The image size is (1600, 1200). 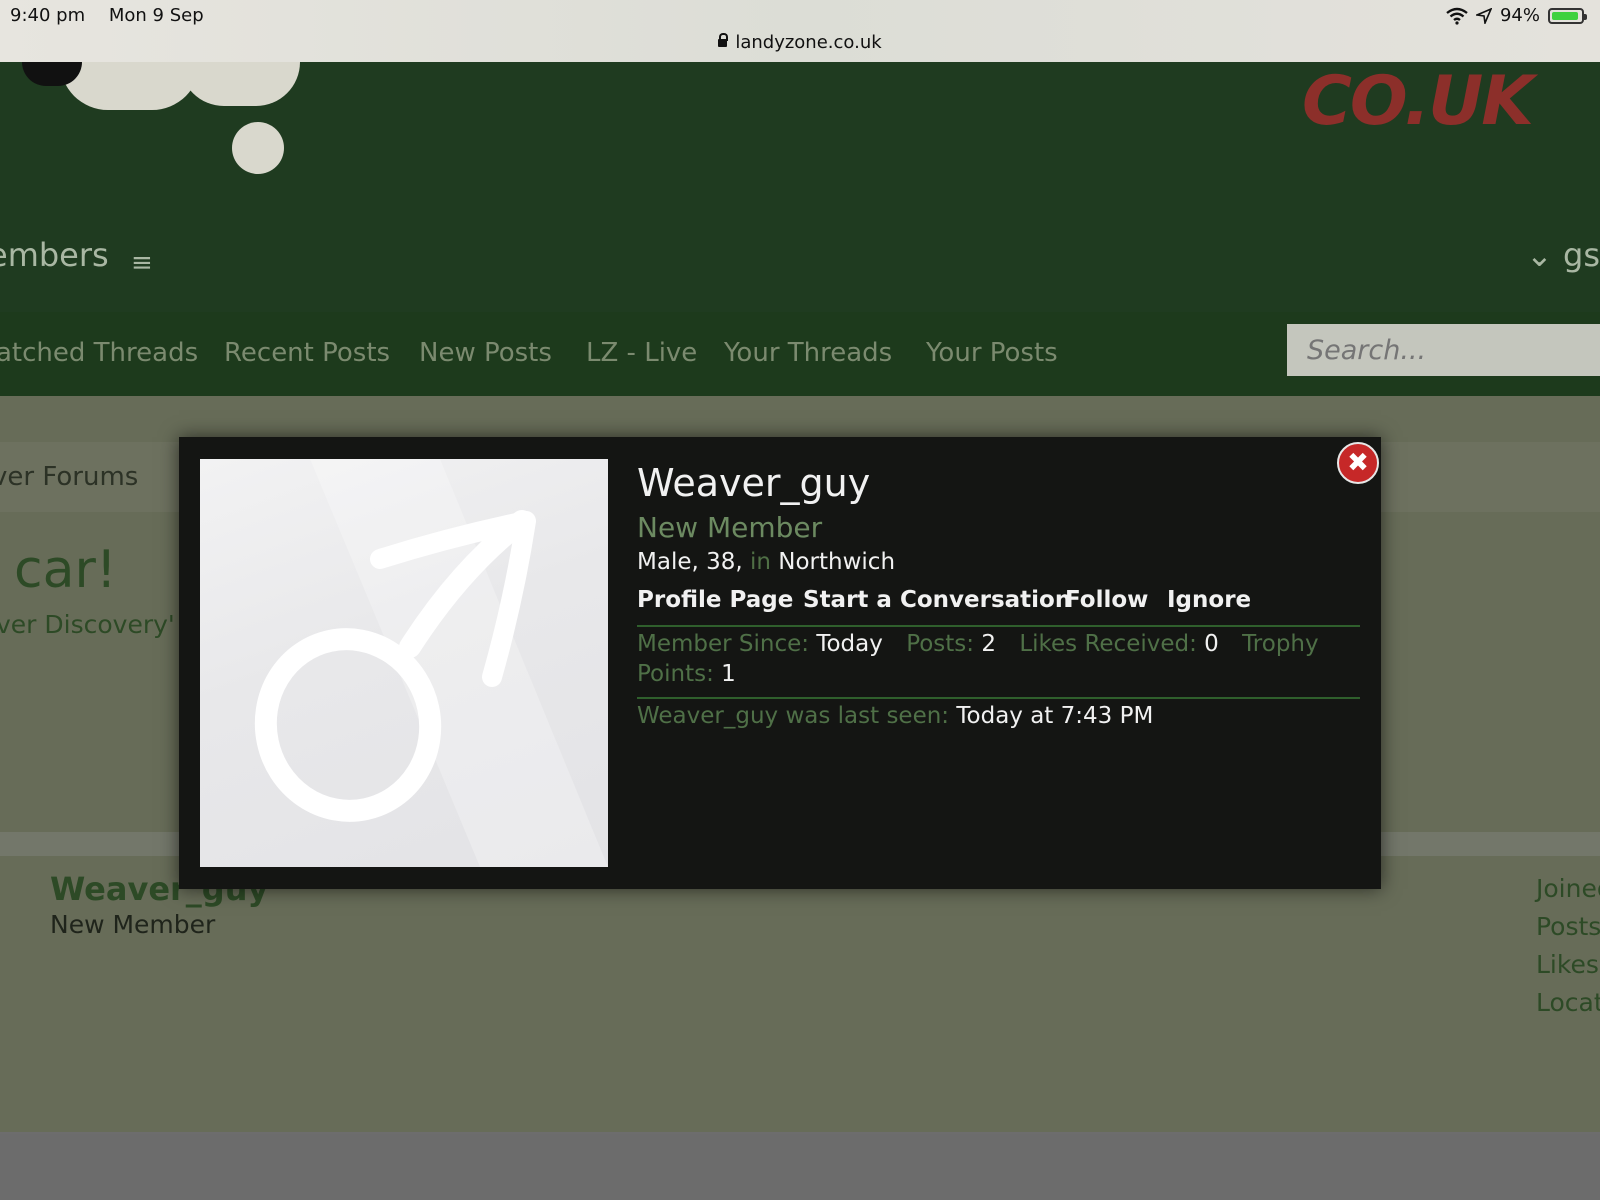 I want to click on member-location: Northwich, so click(x=836, y=562).